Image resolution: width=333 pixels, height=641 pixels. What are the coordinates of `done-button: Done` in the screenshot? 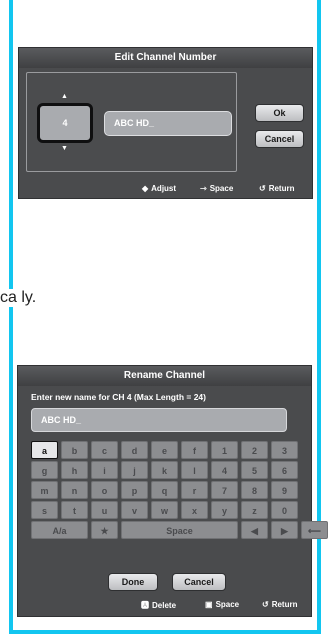 It's located at (133, 582).